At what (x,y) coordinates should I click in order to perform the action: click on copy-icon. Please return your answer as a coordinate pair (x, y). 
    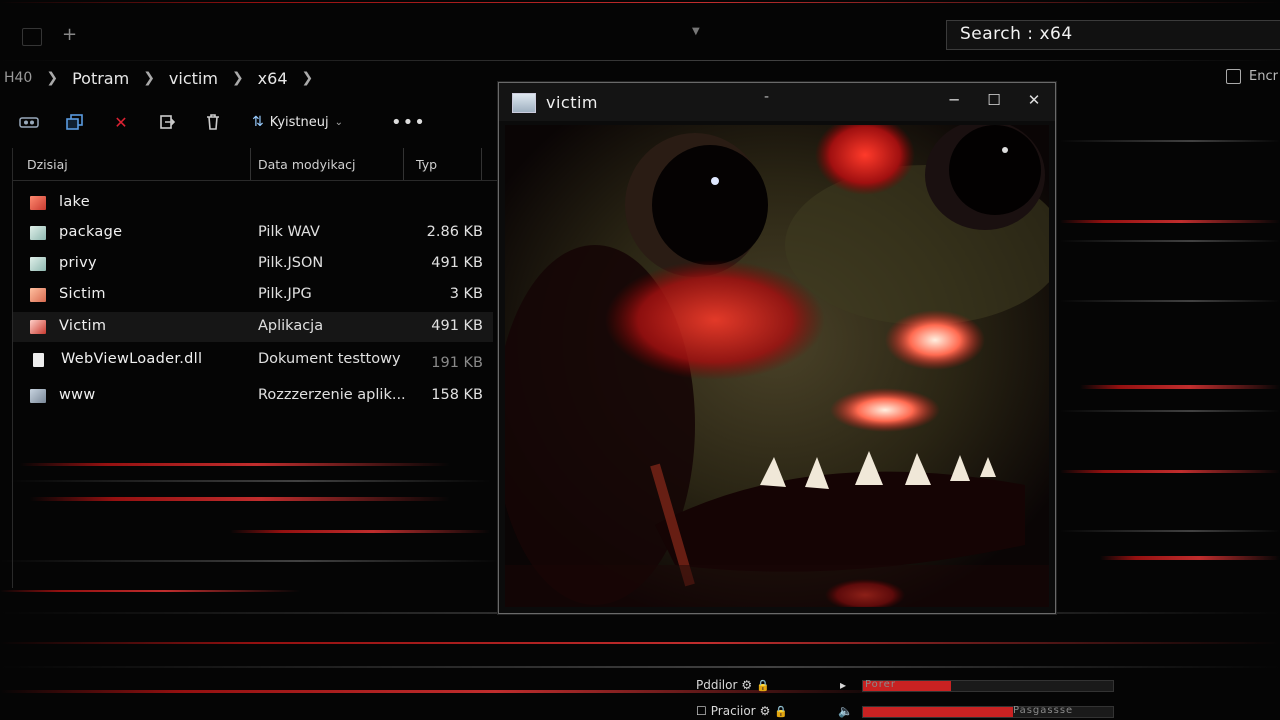
    Looking at the image, I should click on (75, 122).